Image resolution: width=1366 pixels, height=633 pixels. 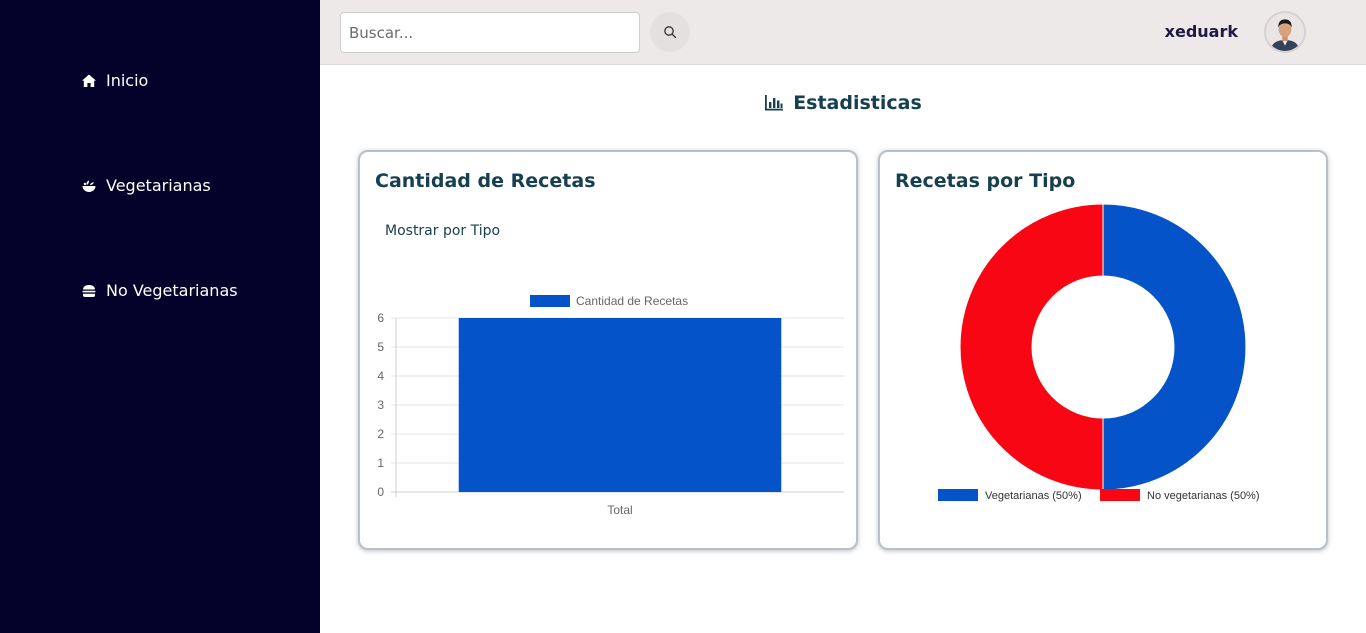 I want to click on username: xeduark, so click(x=1201, y=31).